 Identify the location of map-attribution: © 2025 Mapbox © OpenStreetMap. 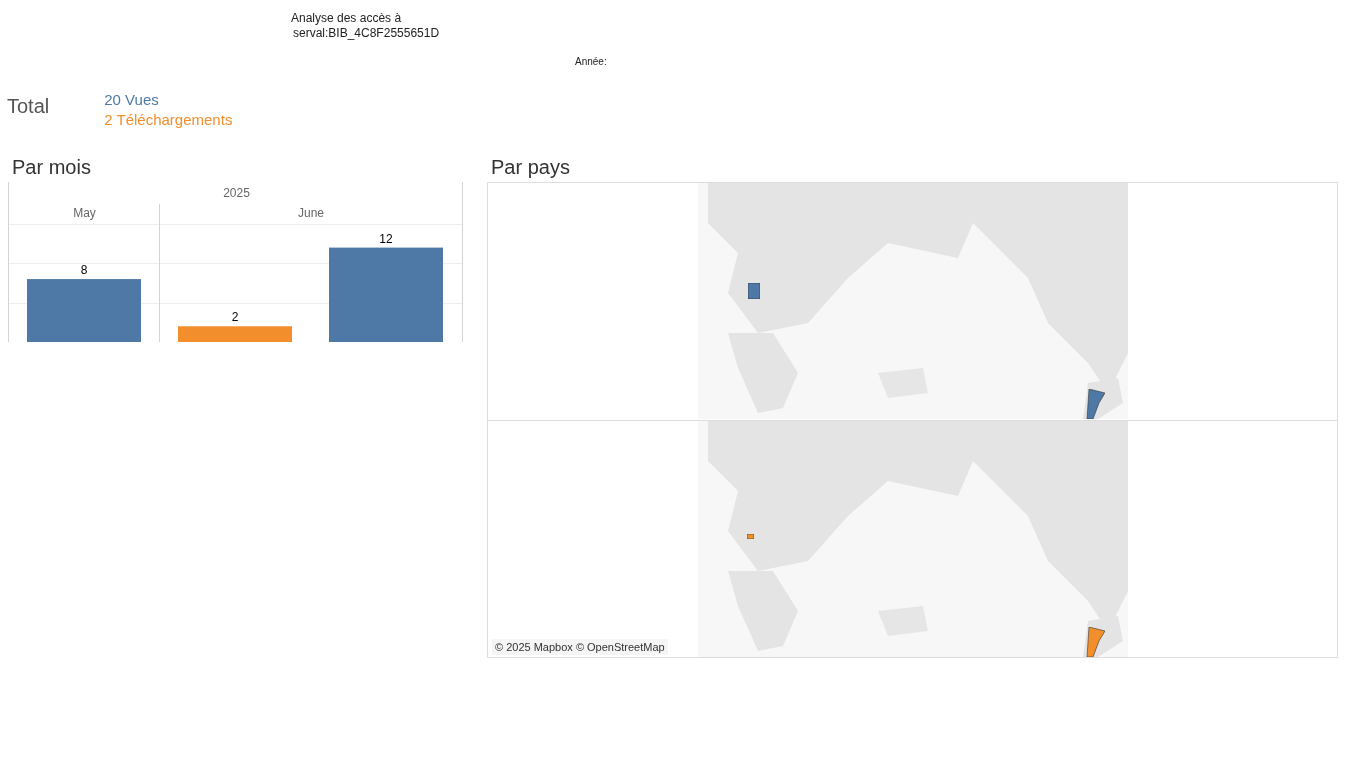
(580, 646).